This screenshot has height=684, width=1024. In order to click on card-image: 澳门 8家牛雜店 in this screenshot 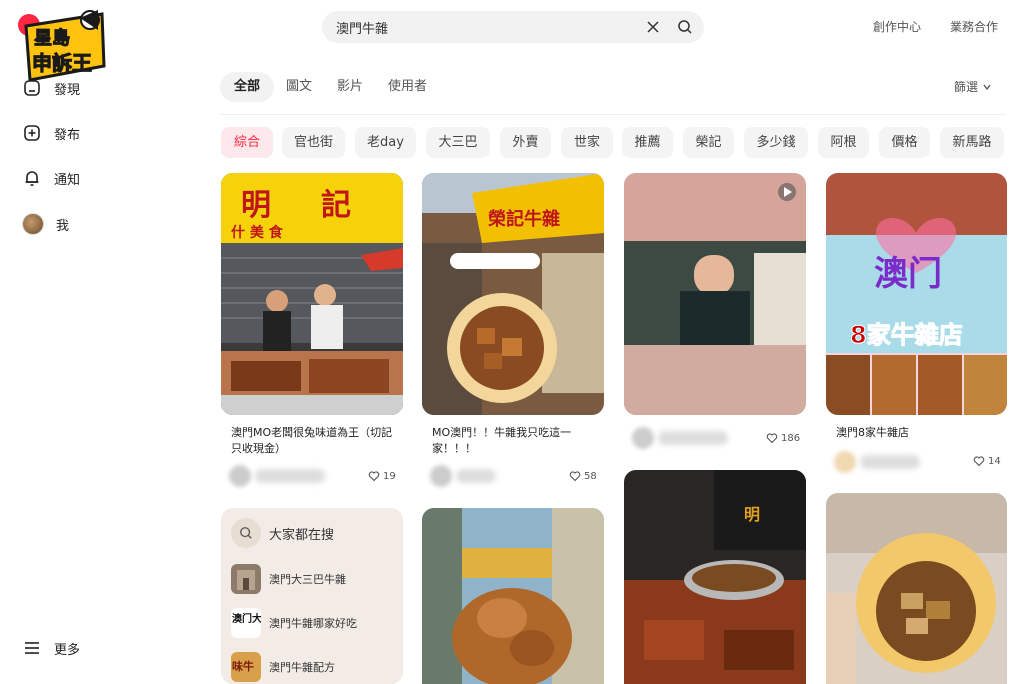, I will do `click(916, 294)`.